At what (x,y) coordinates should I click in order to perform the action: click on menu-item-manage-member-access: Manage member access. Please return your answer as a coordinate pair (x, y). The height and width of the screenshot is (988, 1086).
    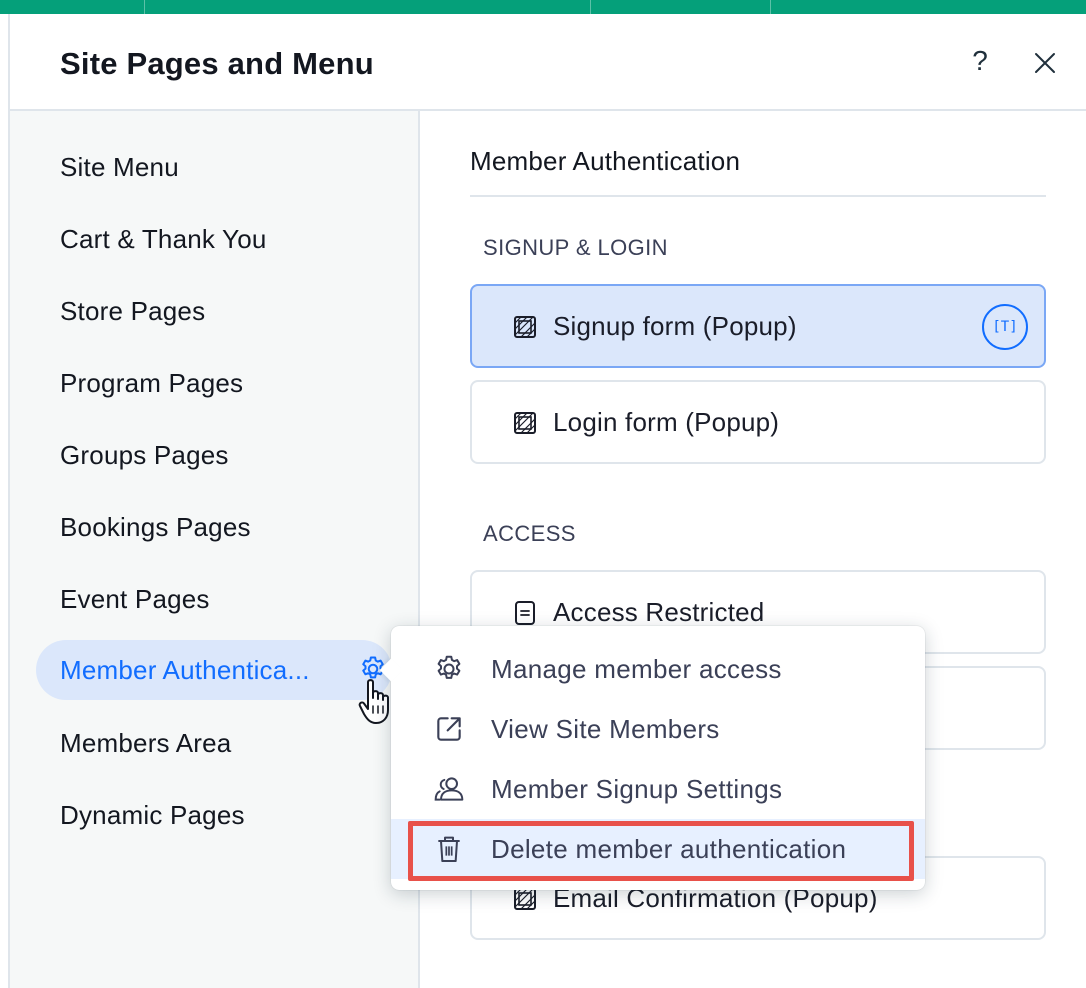
    Looking at the image, I should click on (658, 669).